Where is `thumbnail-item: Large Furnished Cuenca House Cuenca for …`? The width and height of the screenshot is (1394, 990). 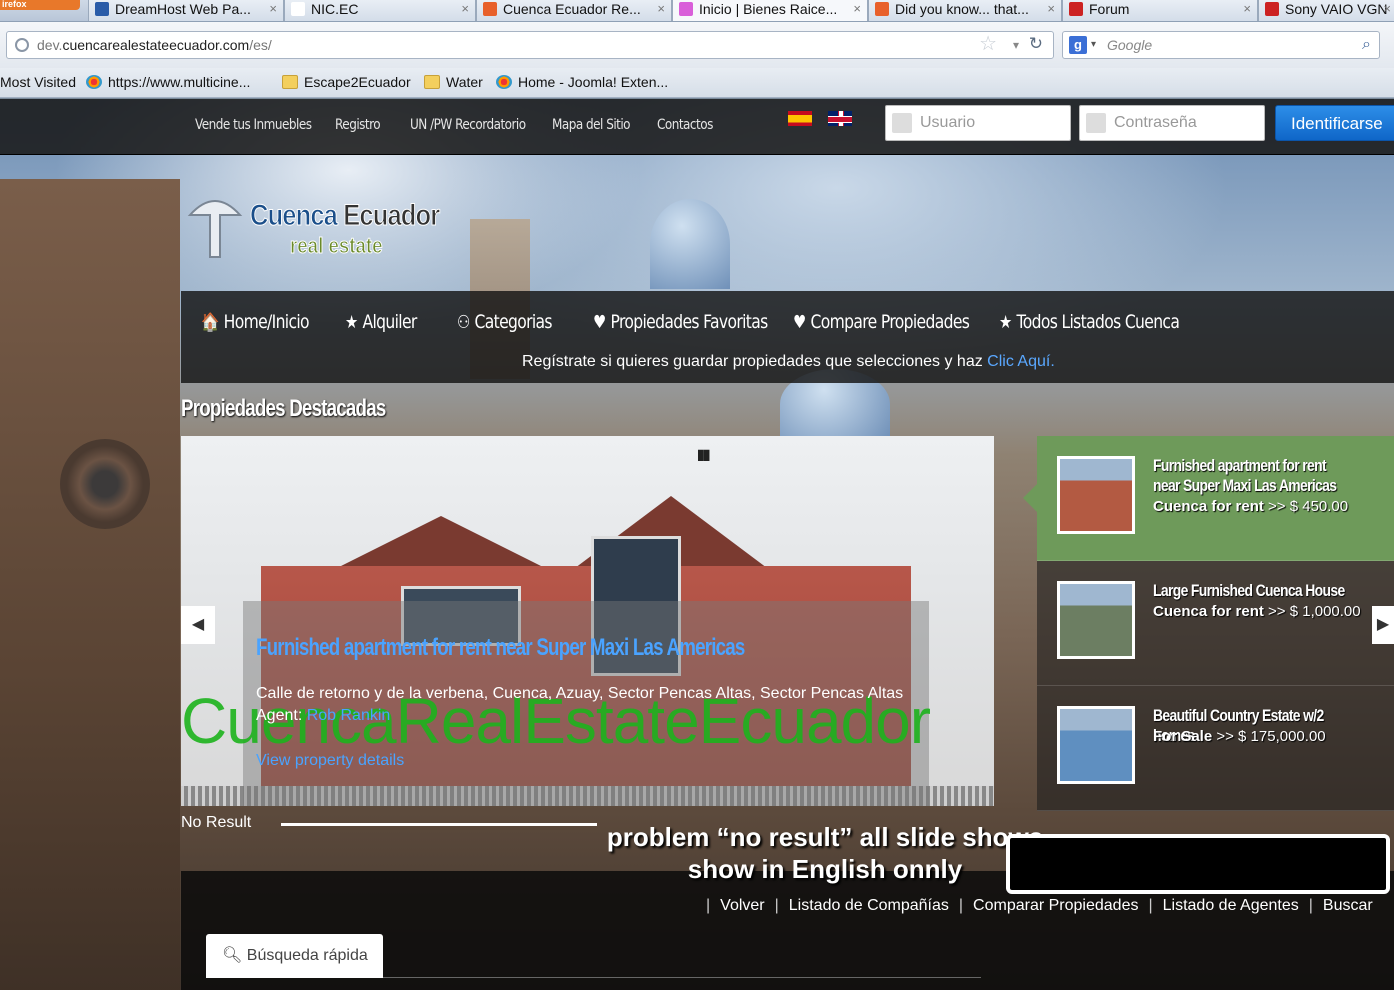 thumbnail-item: Large Furnished Cuenca House Cuenca for … is located at coordinates (1215, 623).